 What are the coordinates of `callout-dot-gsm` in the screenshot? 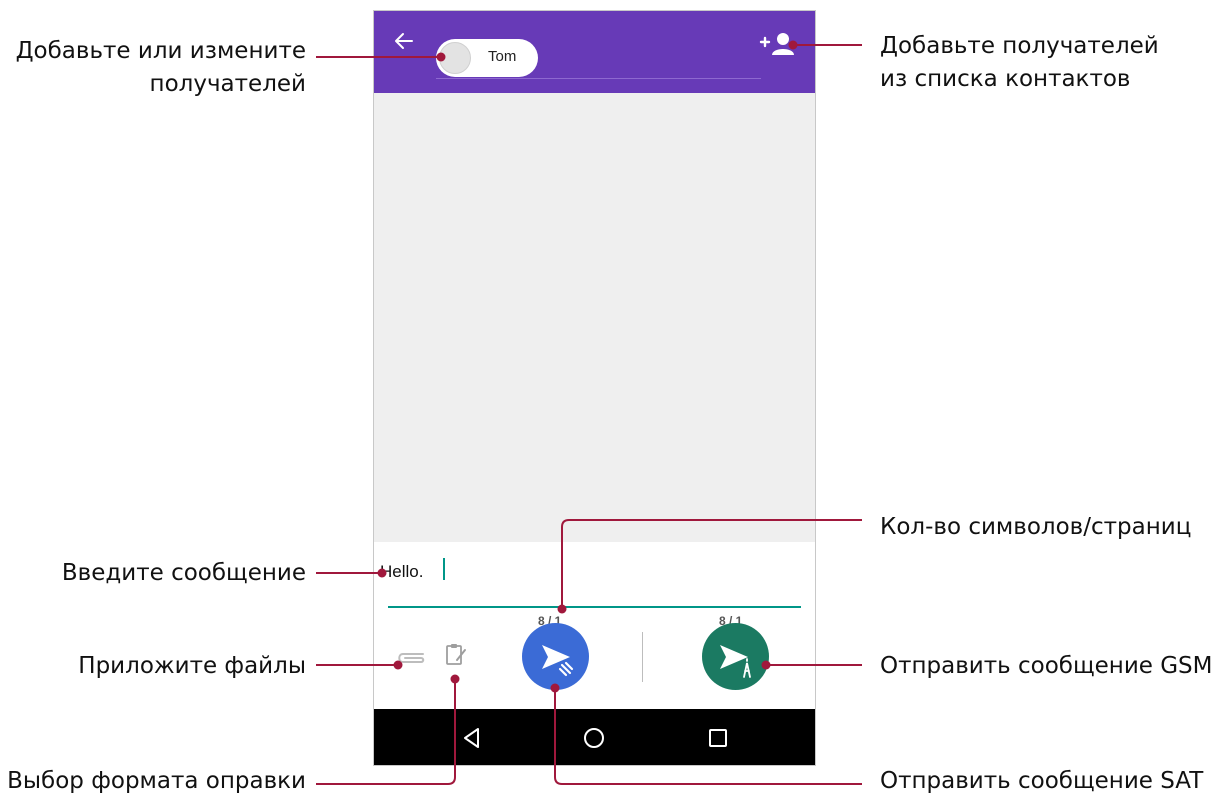 It's located at (766, 665).